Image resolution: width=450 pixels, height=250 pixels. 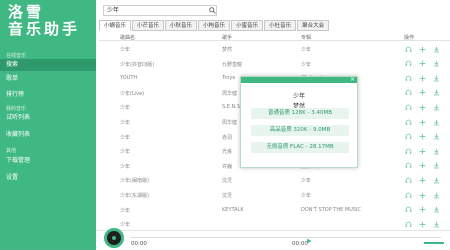 What do you see at coordinates (286, 237) in the screenshot?
I see `progress-bar` at bounding box center [286, 237].